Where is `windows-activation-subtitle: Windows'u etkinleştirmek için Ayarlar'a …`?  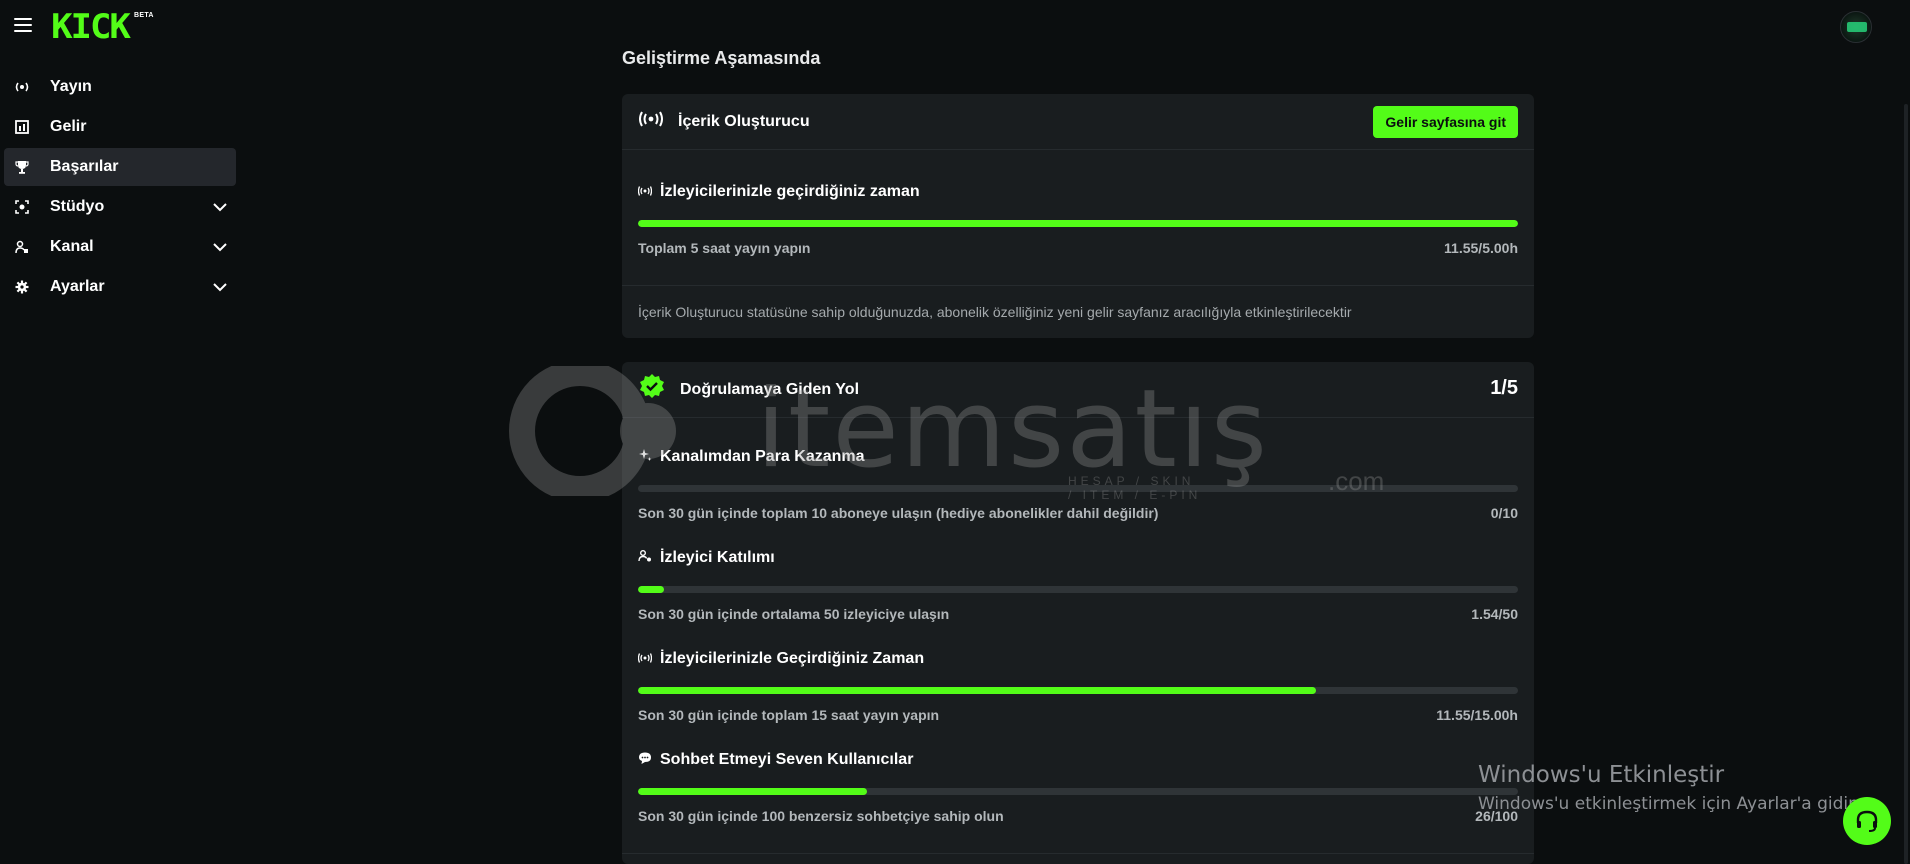 windows-activation-subtitle: Windows'u etkinleştirmek için Ayarlar'a … is located at coordinates (1671, 804).